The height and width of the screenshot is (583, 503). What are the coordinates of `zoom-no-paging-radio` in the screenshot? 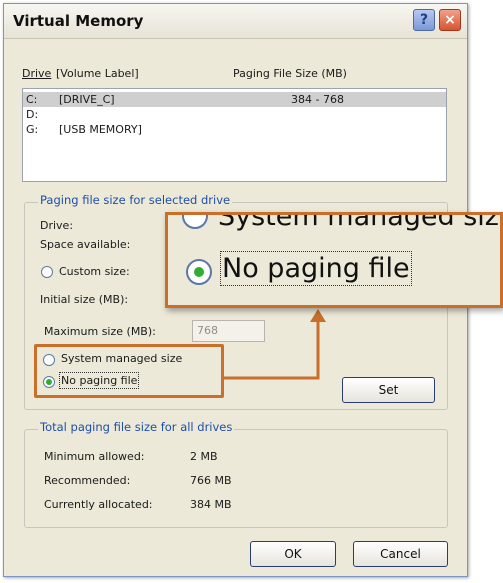 It's located at (199, 272).